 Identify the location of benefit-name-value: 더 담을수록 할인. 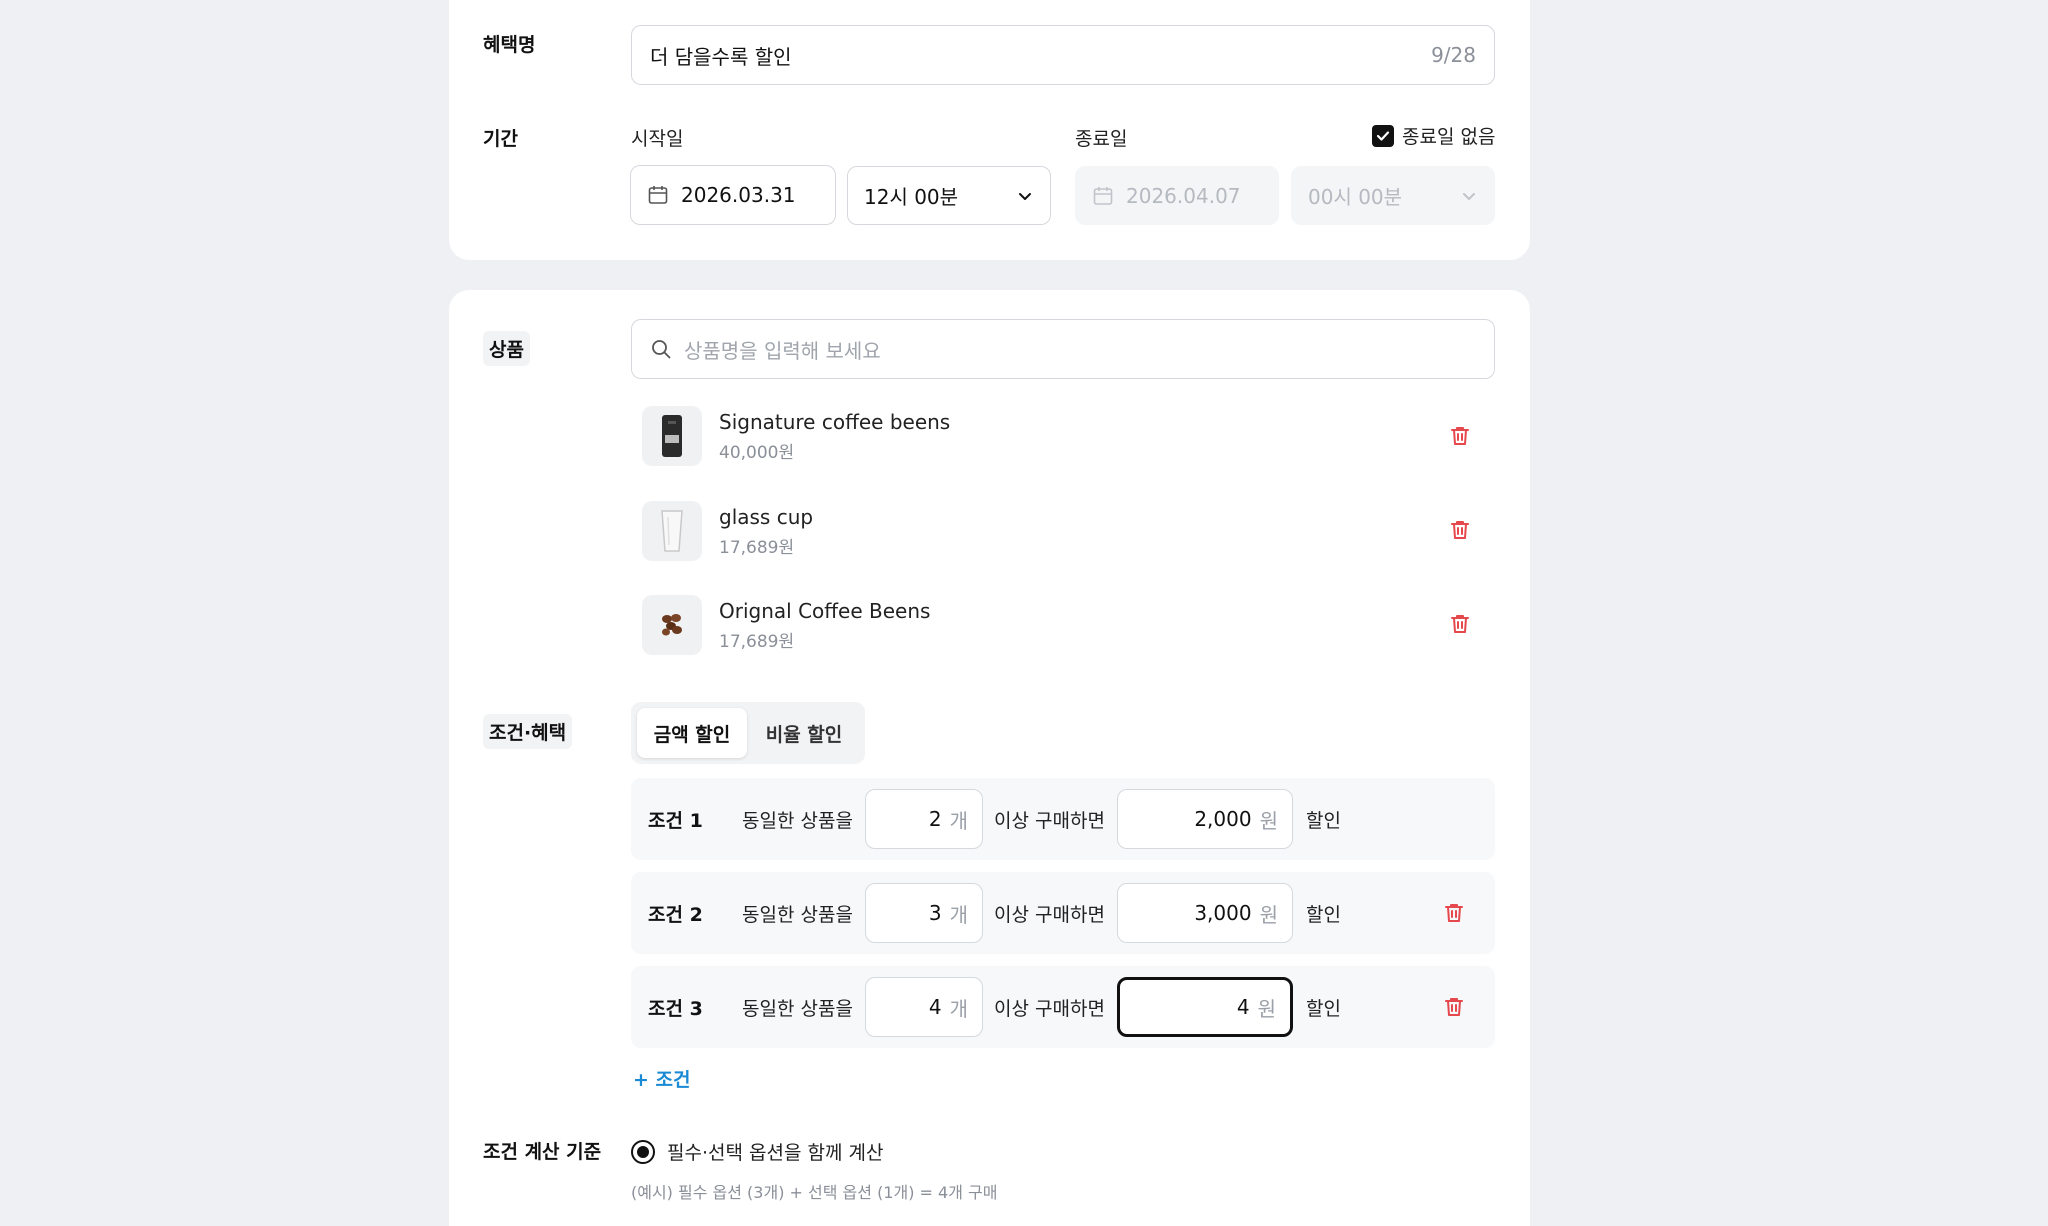
(721, 56).